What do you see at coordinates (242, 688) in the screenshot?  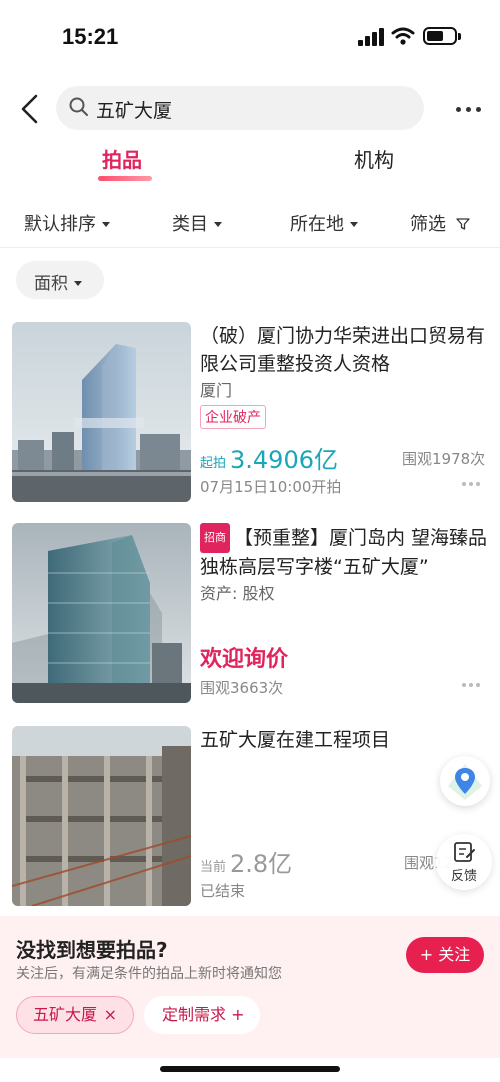 I see `view-count: 围观3663次` at bounding box center [242, 688].